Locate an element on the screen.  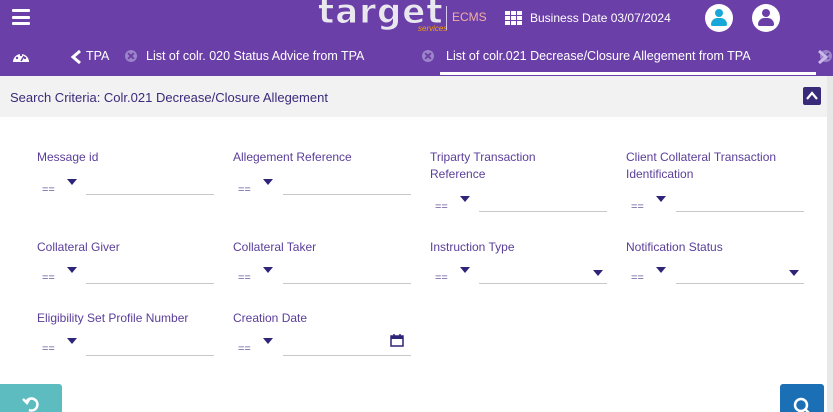
user-icon is located at coordinates (719, 18).